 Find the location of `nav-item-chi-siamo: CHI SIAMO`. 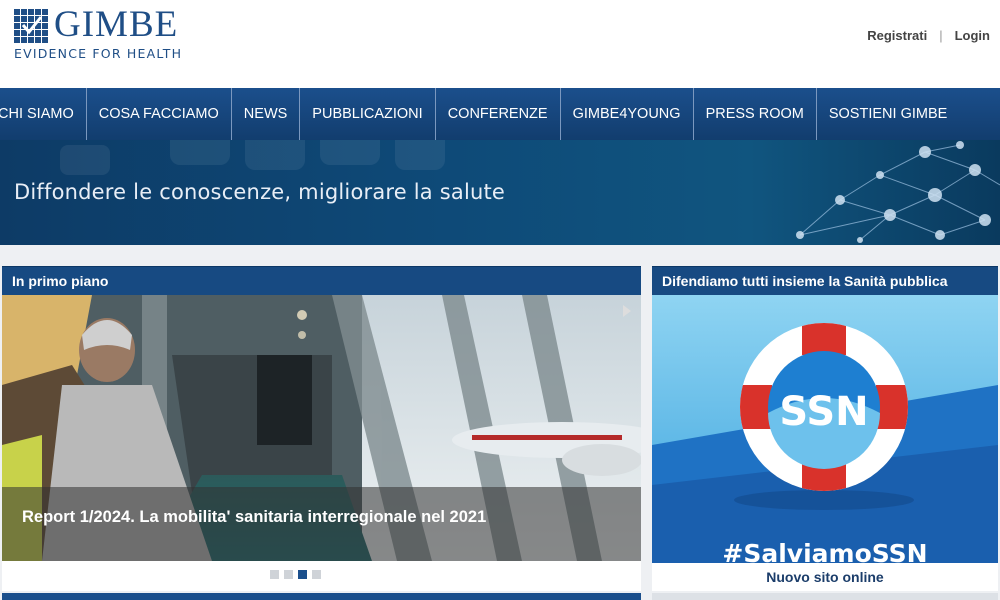

nav-item-chi-siamo: CHI SIAMO is located at coordinates (43, 114).